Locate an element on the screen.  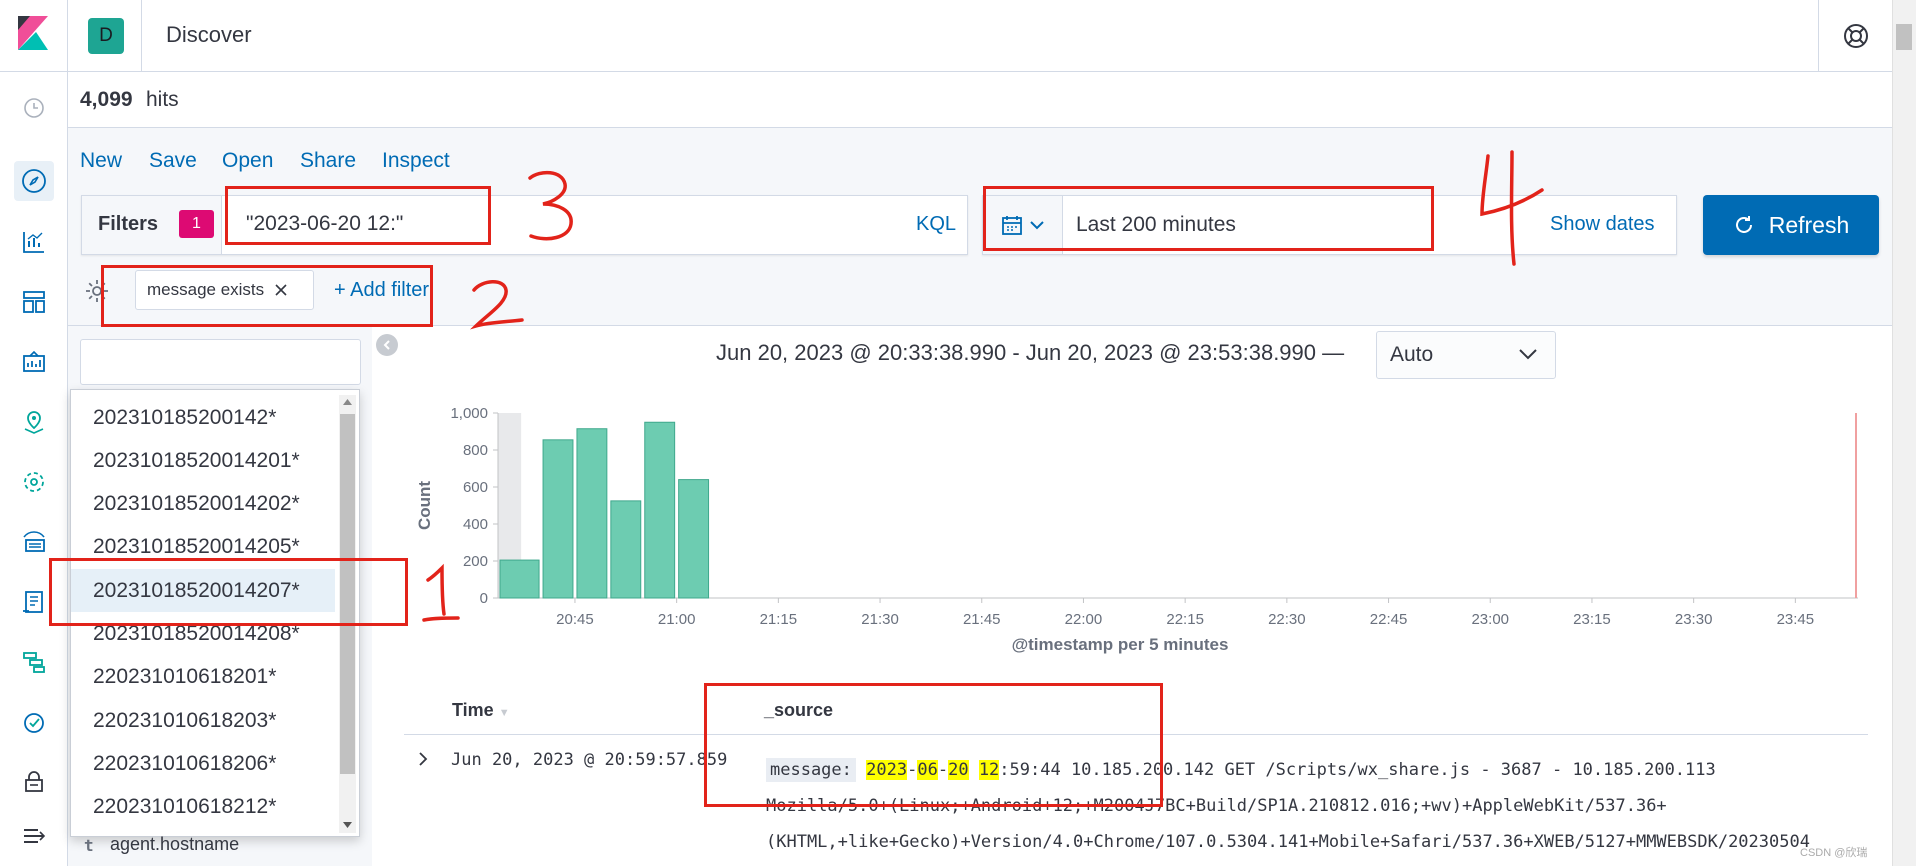
sidebar-collapse-button is located at coordinates (387, 345).